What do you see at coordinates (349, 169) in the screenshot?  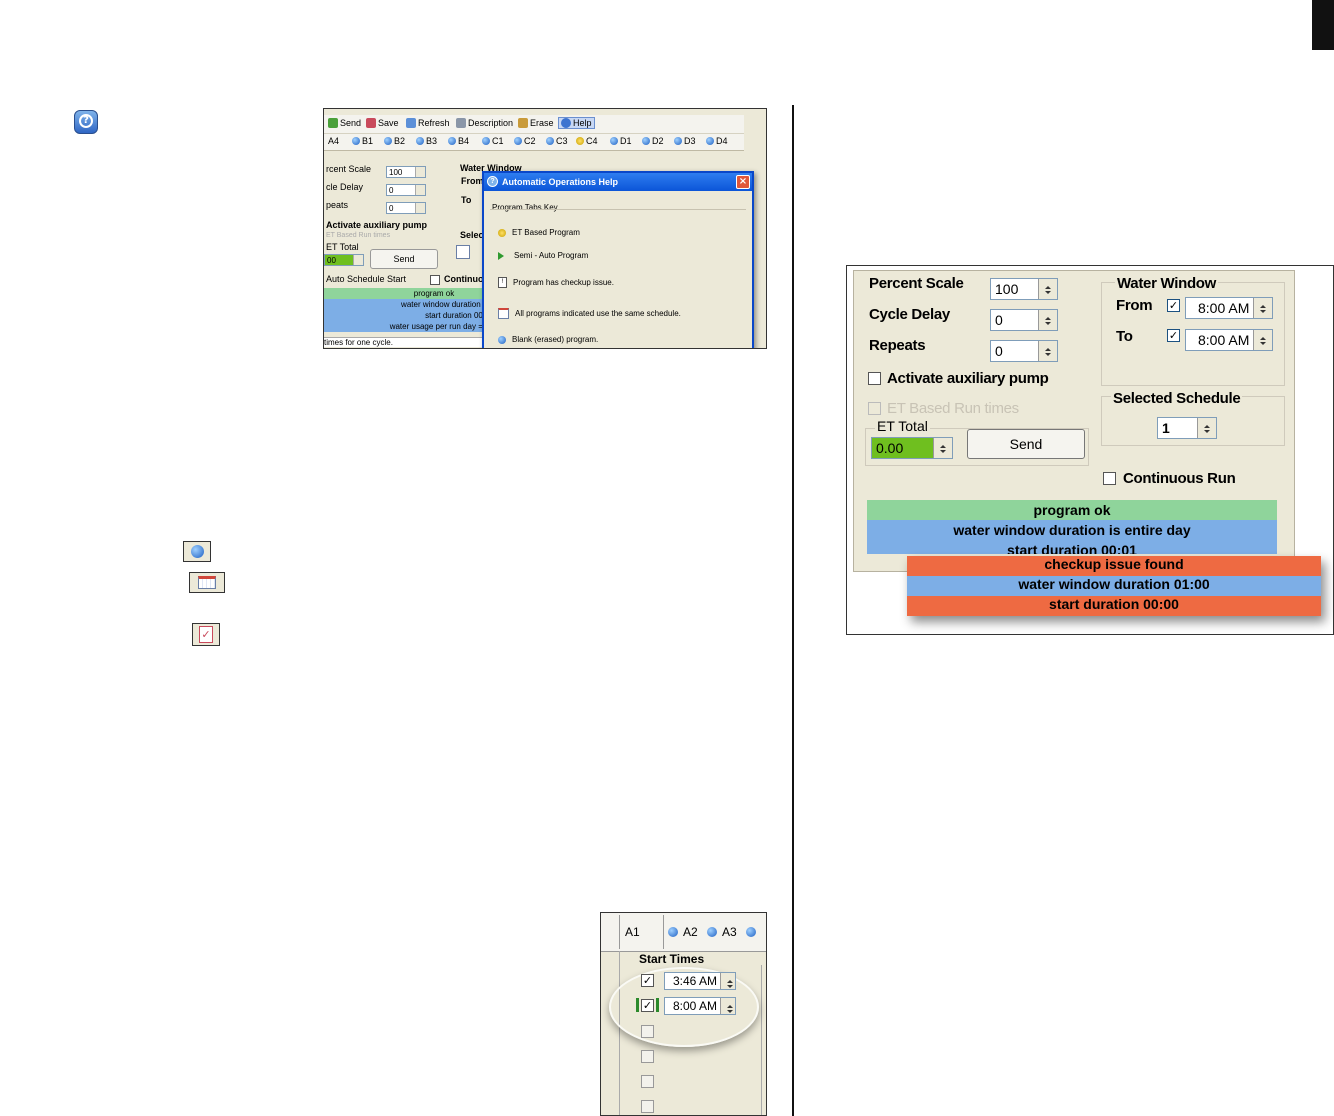 I see `percent-scale-label: rcent Scale` at bounding box center [349, 169].